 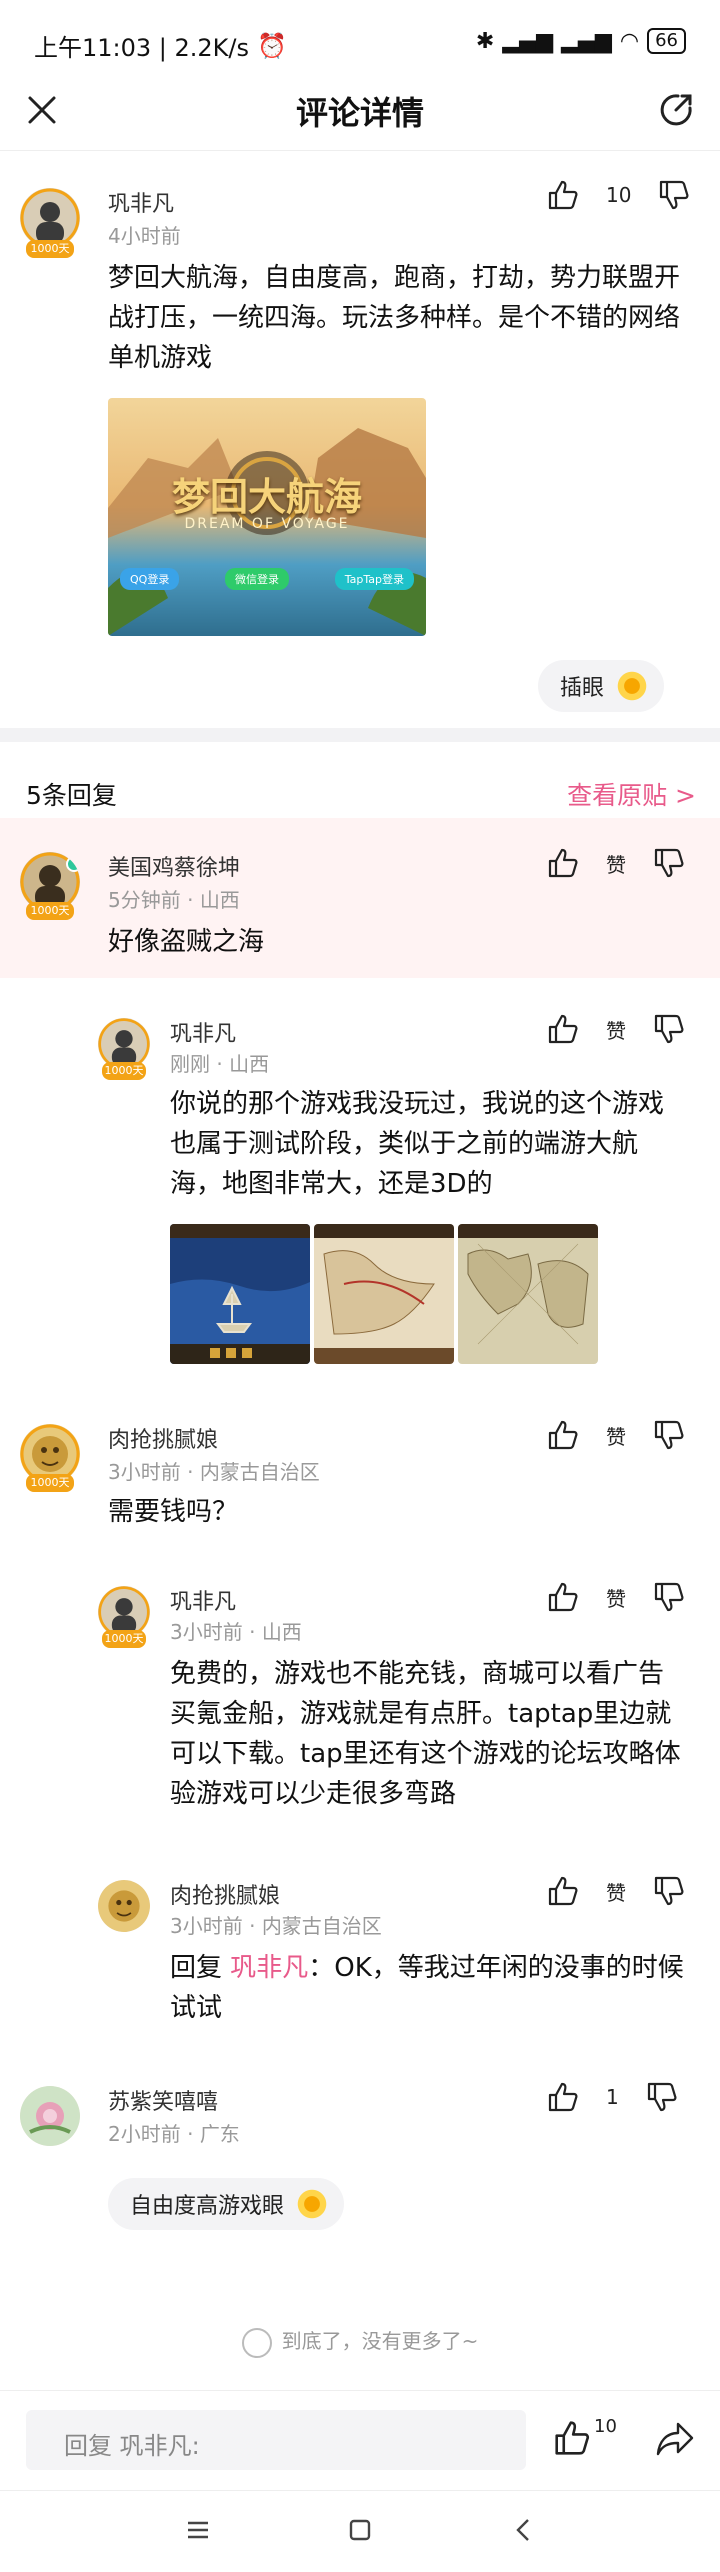 I want to click on reply-placeholder: 回复 巩非凡:, so click(x=132, y=2446).